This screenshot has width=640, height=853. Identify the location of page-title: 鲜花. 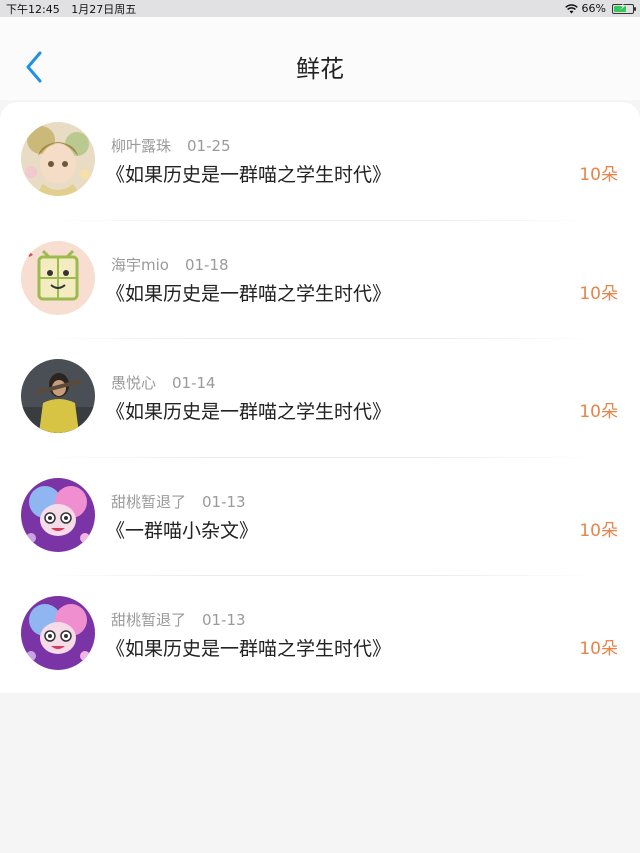
(320, 69).